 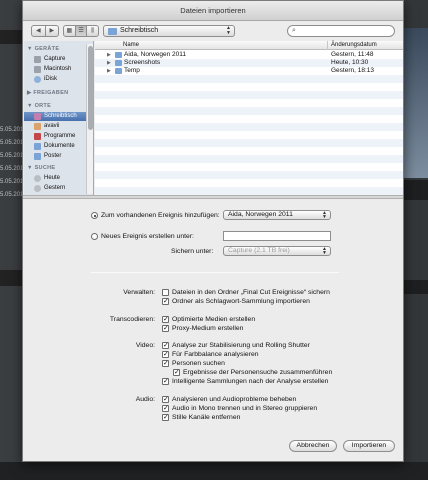 What do you see at coordinates (55, 188) in the screenshot?
I see `sidebar-item-gestern: Gestern` at bounding box center [55, 188].